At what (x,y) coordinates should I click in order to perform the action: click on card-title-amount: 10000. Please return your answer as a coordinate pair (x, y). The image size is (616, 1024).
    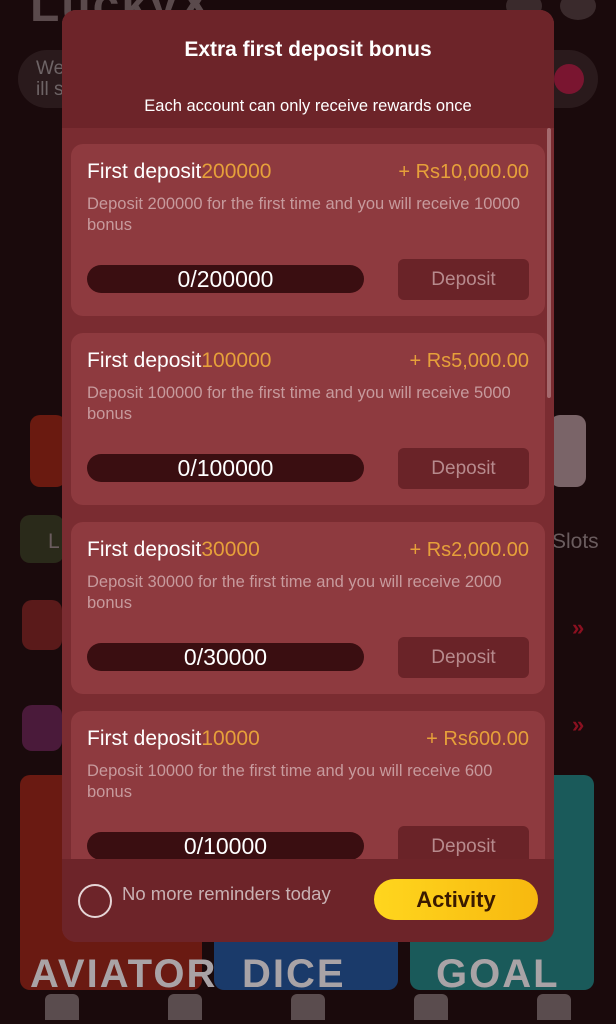
    Looking at the image, I should click on (230, 738).